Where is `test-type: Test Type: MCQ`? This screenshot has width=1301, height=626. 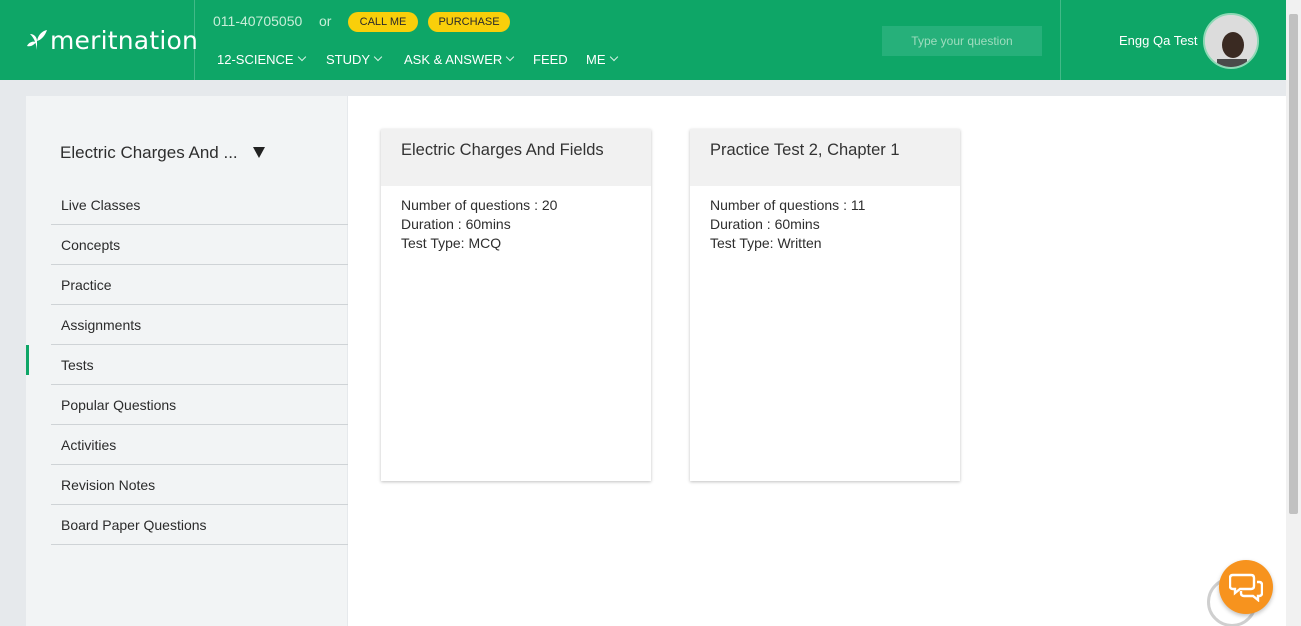
test-type: Test Type: MCQ is located at coordinates (451, 243).